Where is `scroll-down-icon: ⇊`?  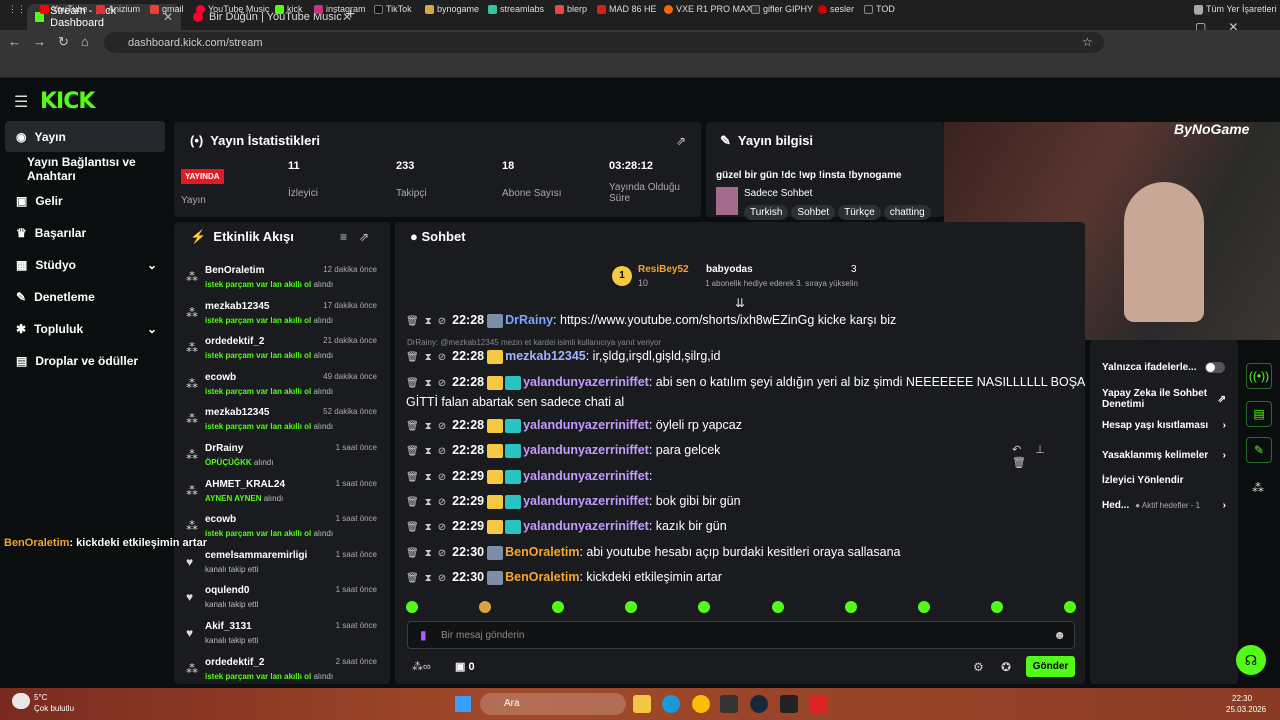
scroll-down-icon: ⇊ is located at coordinates (740, 303).